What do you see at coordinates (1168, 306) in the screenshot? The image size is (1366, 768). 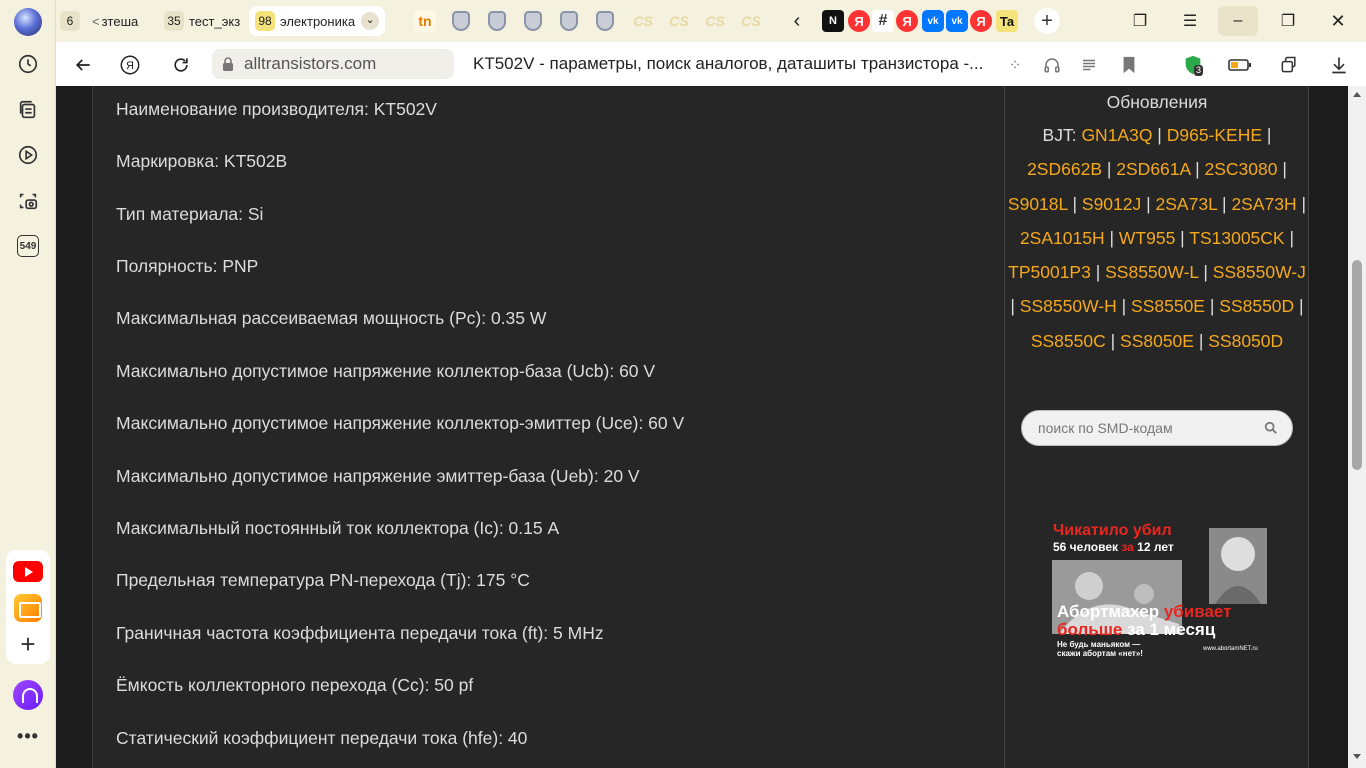 I see `update-link: SS8550E` at bounding box center [1168, 306].